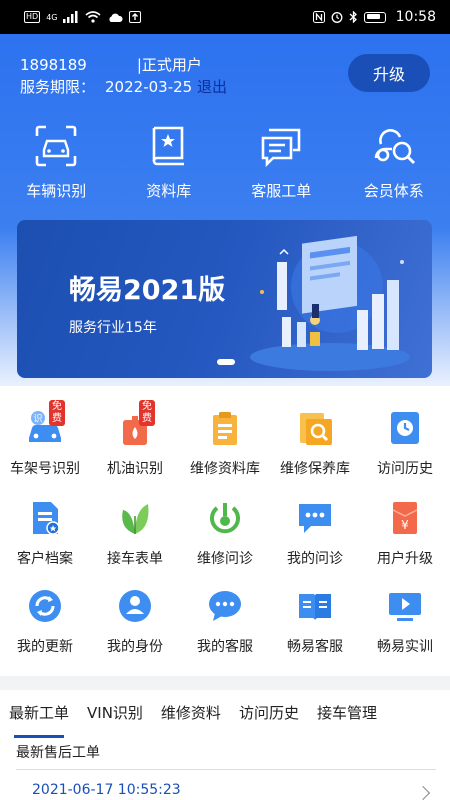 The image size is (450, 800). I want to click on expire-label: 服务期限：, so click(58, 87).